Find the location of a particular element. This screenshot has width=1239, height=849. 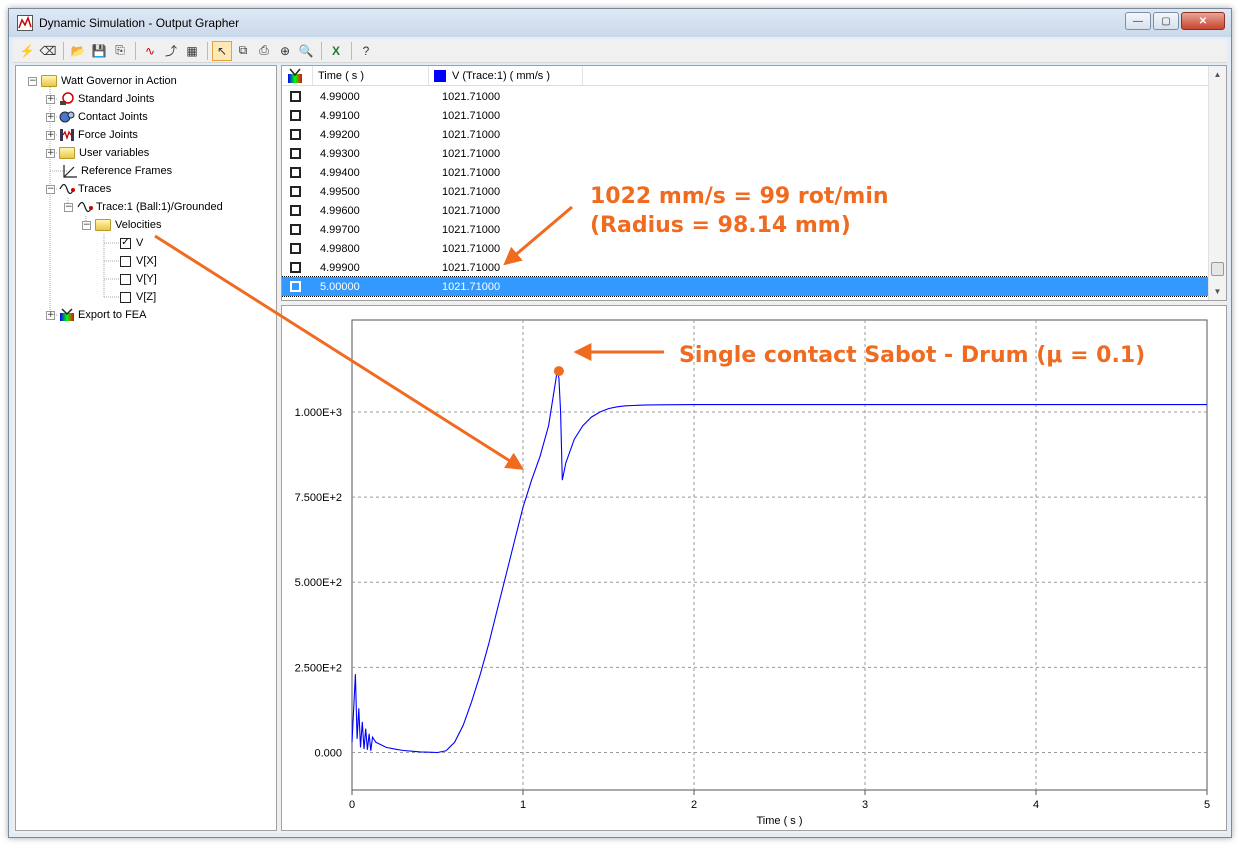

tree-item-trace-1: − Trace:1 (Ball:1)/Grounded is located at coordinates (143, 207).